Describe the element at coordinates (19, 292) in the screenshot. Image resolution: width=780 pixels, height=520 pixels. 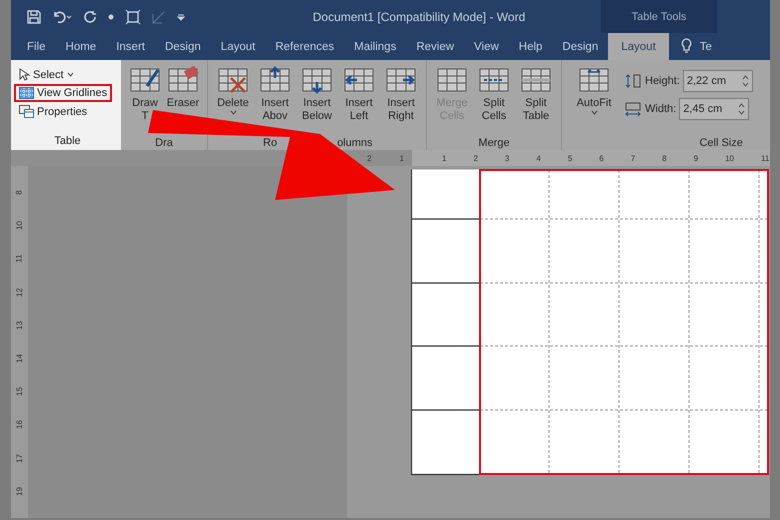
I see `ruler-number: 12` at that location.